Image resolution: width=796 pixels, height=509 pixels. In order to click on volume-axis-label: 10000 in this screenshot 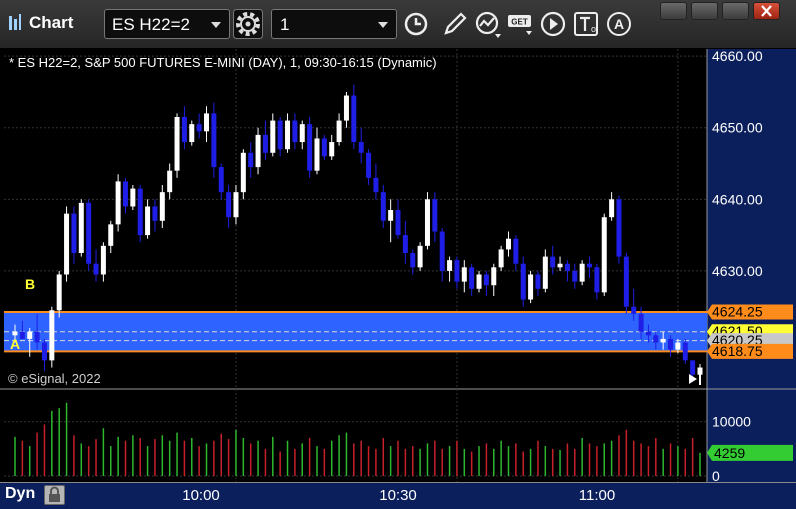, I will do `click(731, 422)`.